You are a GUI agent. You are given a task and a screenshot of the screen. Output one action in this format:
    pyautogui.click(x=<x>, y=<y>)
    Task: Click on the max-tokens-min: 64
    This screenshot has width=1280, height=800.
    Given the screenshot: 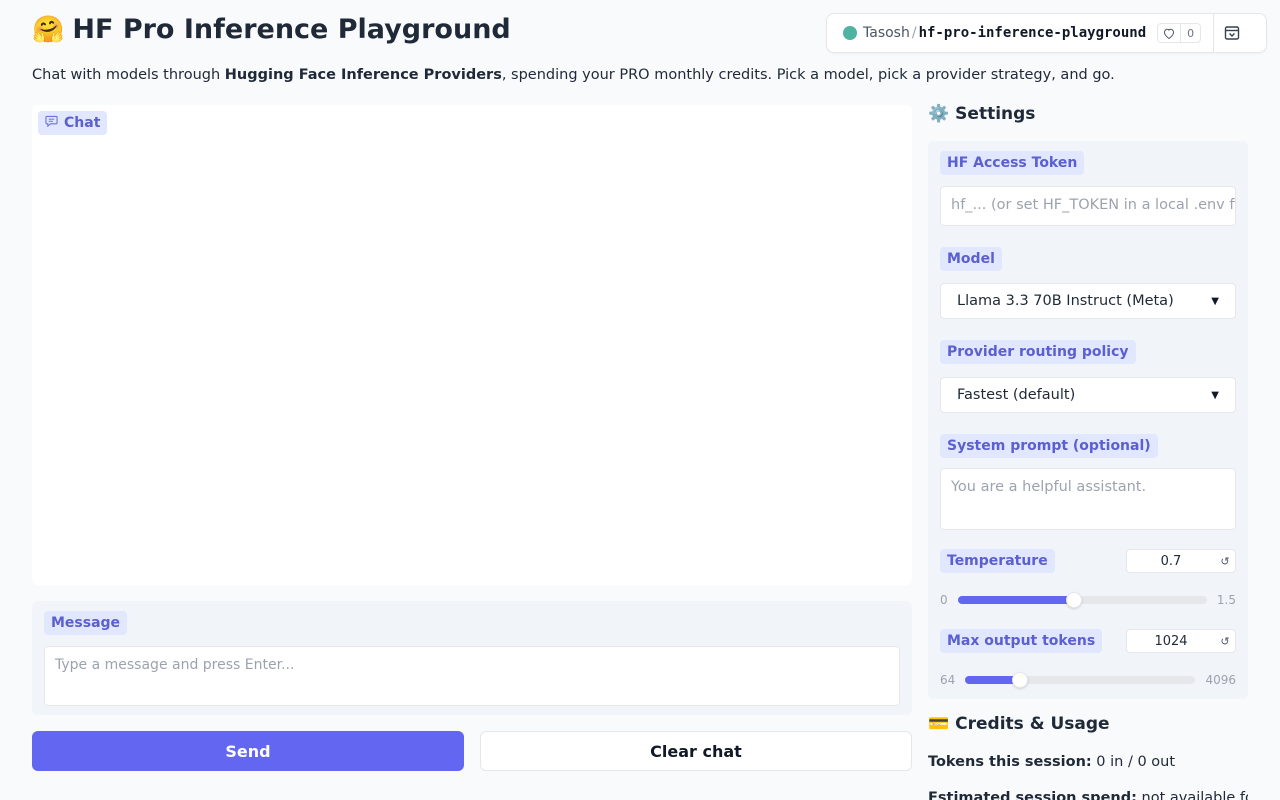 What is the action you would take?
    pyautogui.click(x=948, y=680)
    